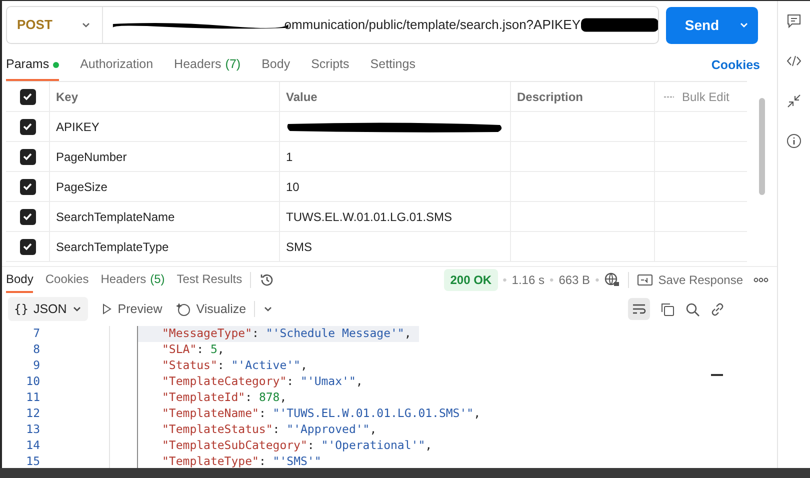 This screenshot has width=810, height=478. I want to click on save-response-button: Save Response, so click(690, 279).